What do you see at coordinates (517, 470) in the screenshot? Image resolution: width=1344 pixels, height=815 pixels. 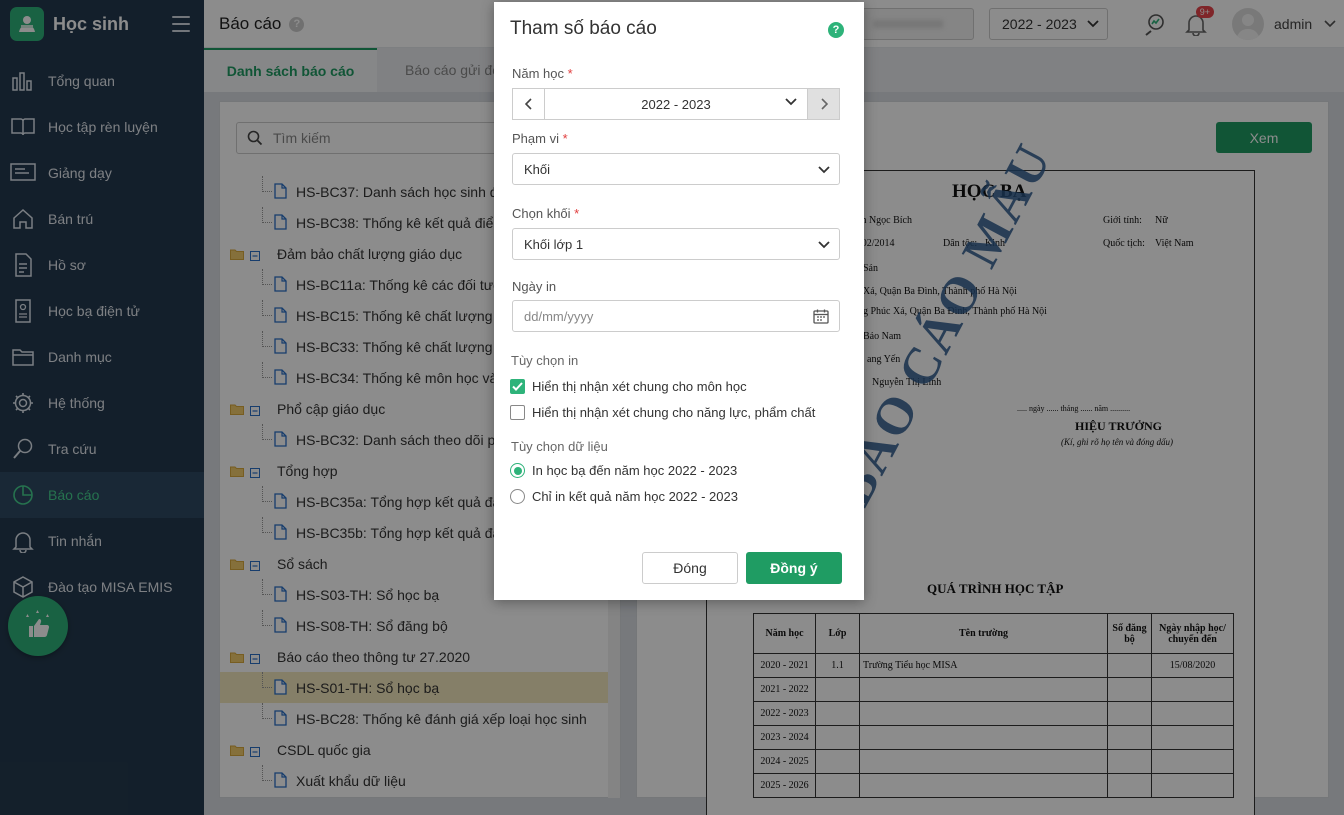 I see `radio-selected-icon` at bounding box center [517, 470].